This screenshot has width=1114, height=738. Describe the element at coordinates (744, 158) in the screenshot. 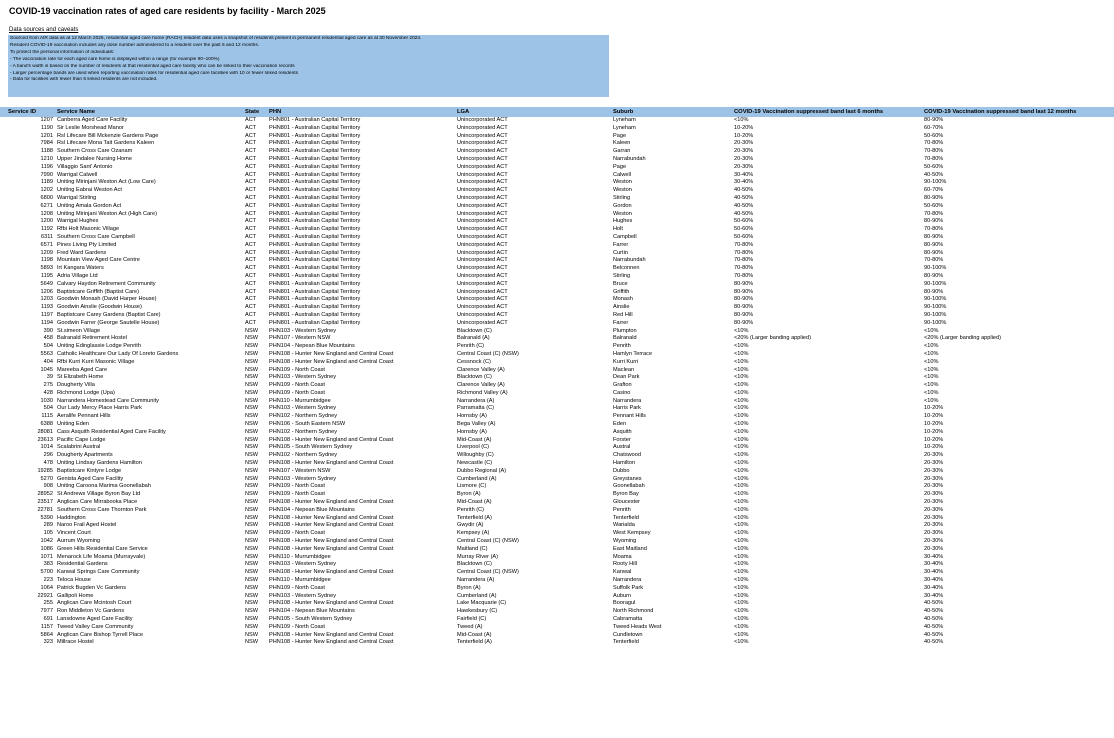

I see `cell-band-6-months: 20-30%` at that location.